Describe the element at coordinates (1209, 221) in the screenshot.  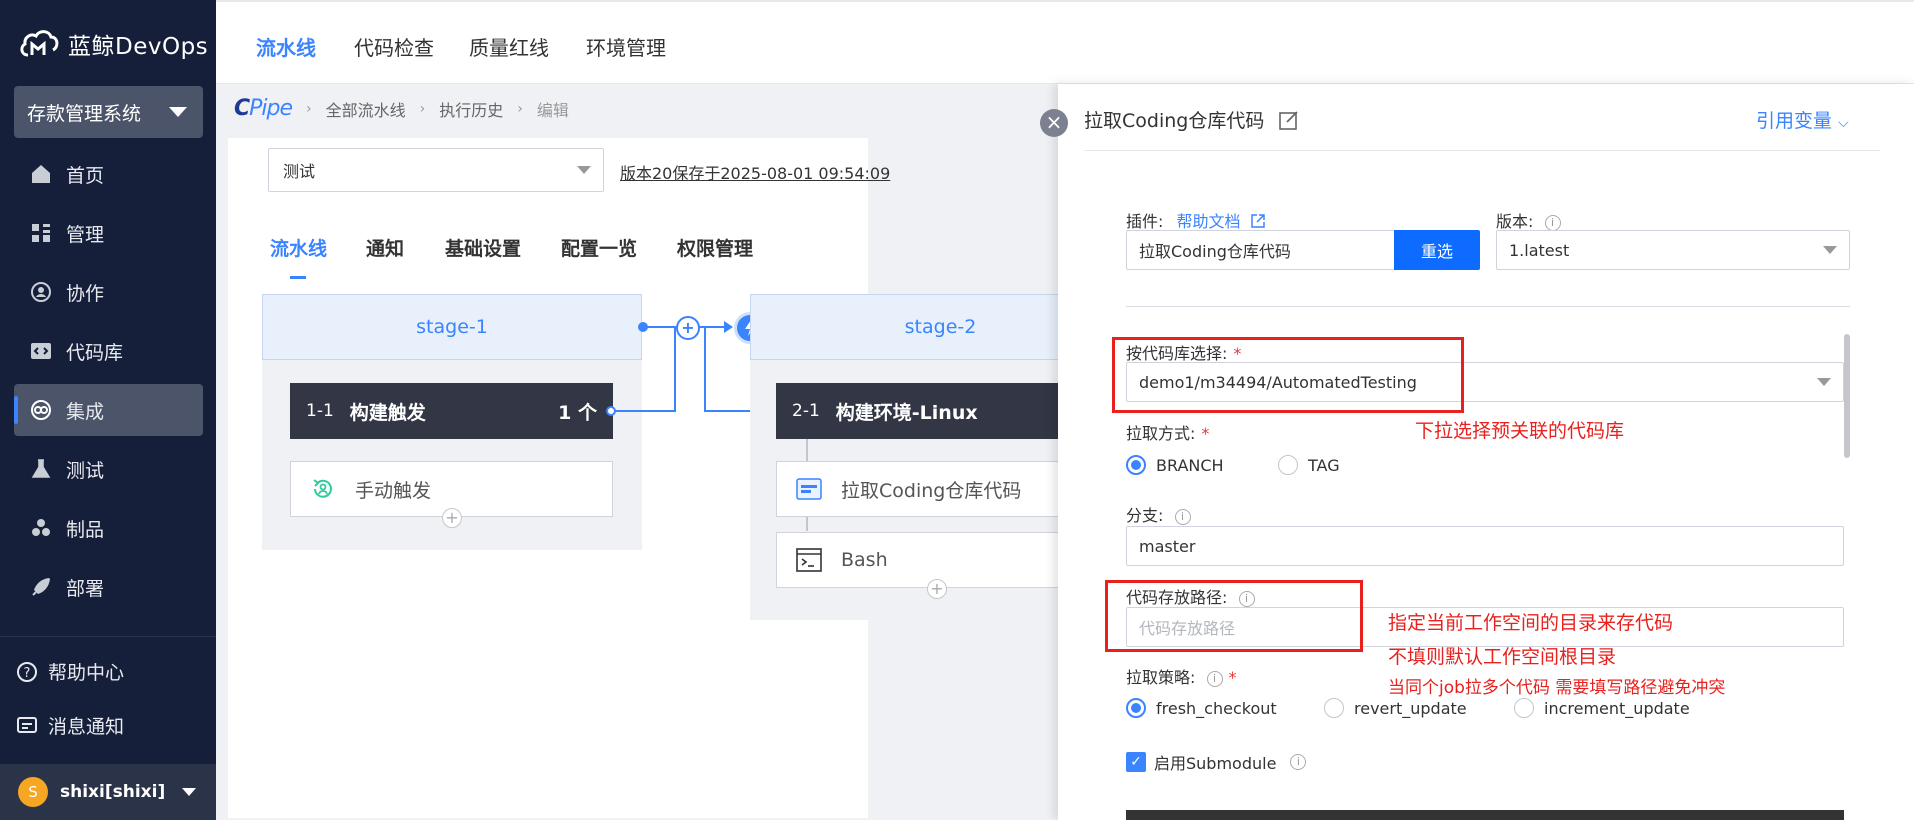
I see `help-doc-link: 帮助文档` at that location.